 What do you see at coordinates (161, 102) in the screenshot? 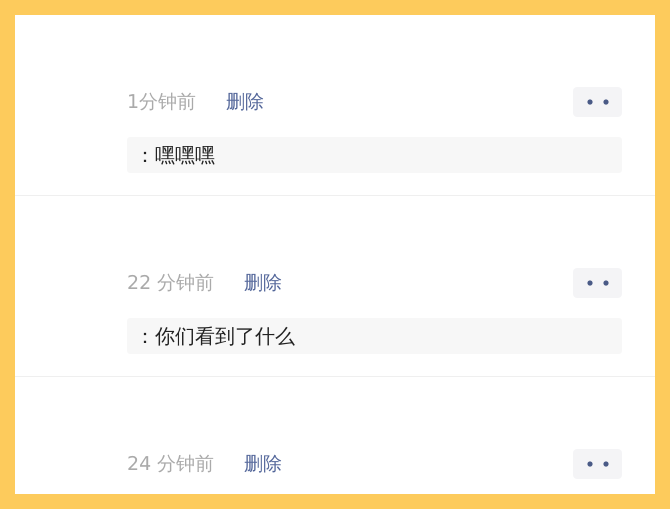
I see `timestamp: 1分钟前` at bounding box center [161, 102].